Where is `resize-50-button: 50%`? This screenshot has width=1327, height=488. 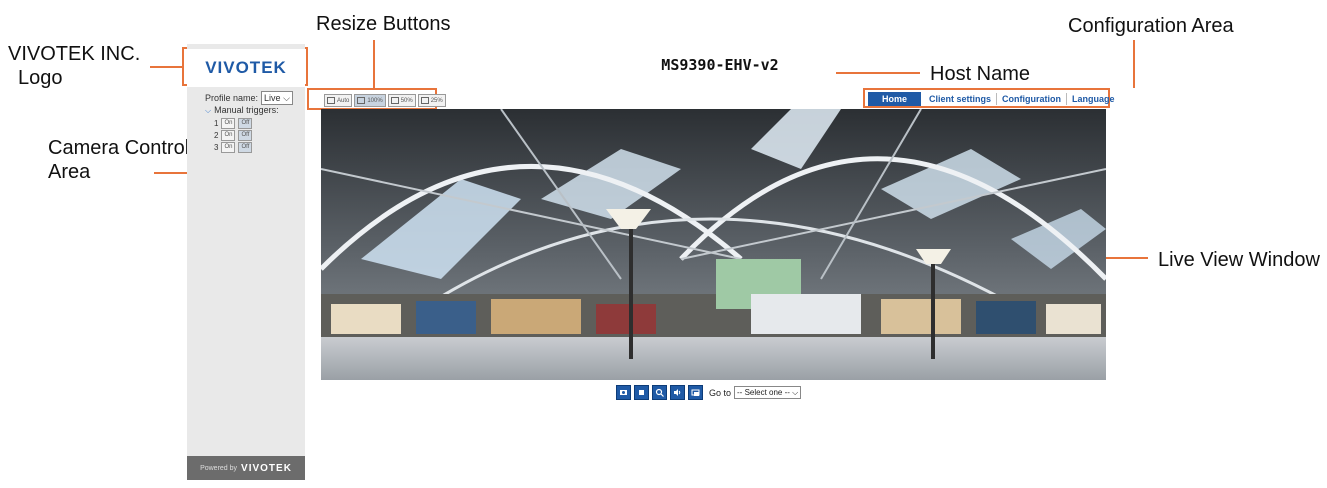
resize-50-button: 50% is located at coordinates (401, 100).